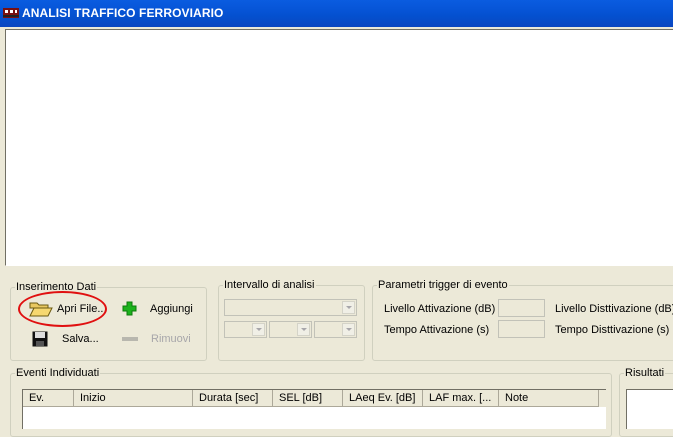  I want to click on train-app-icon, so click(11, 13).